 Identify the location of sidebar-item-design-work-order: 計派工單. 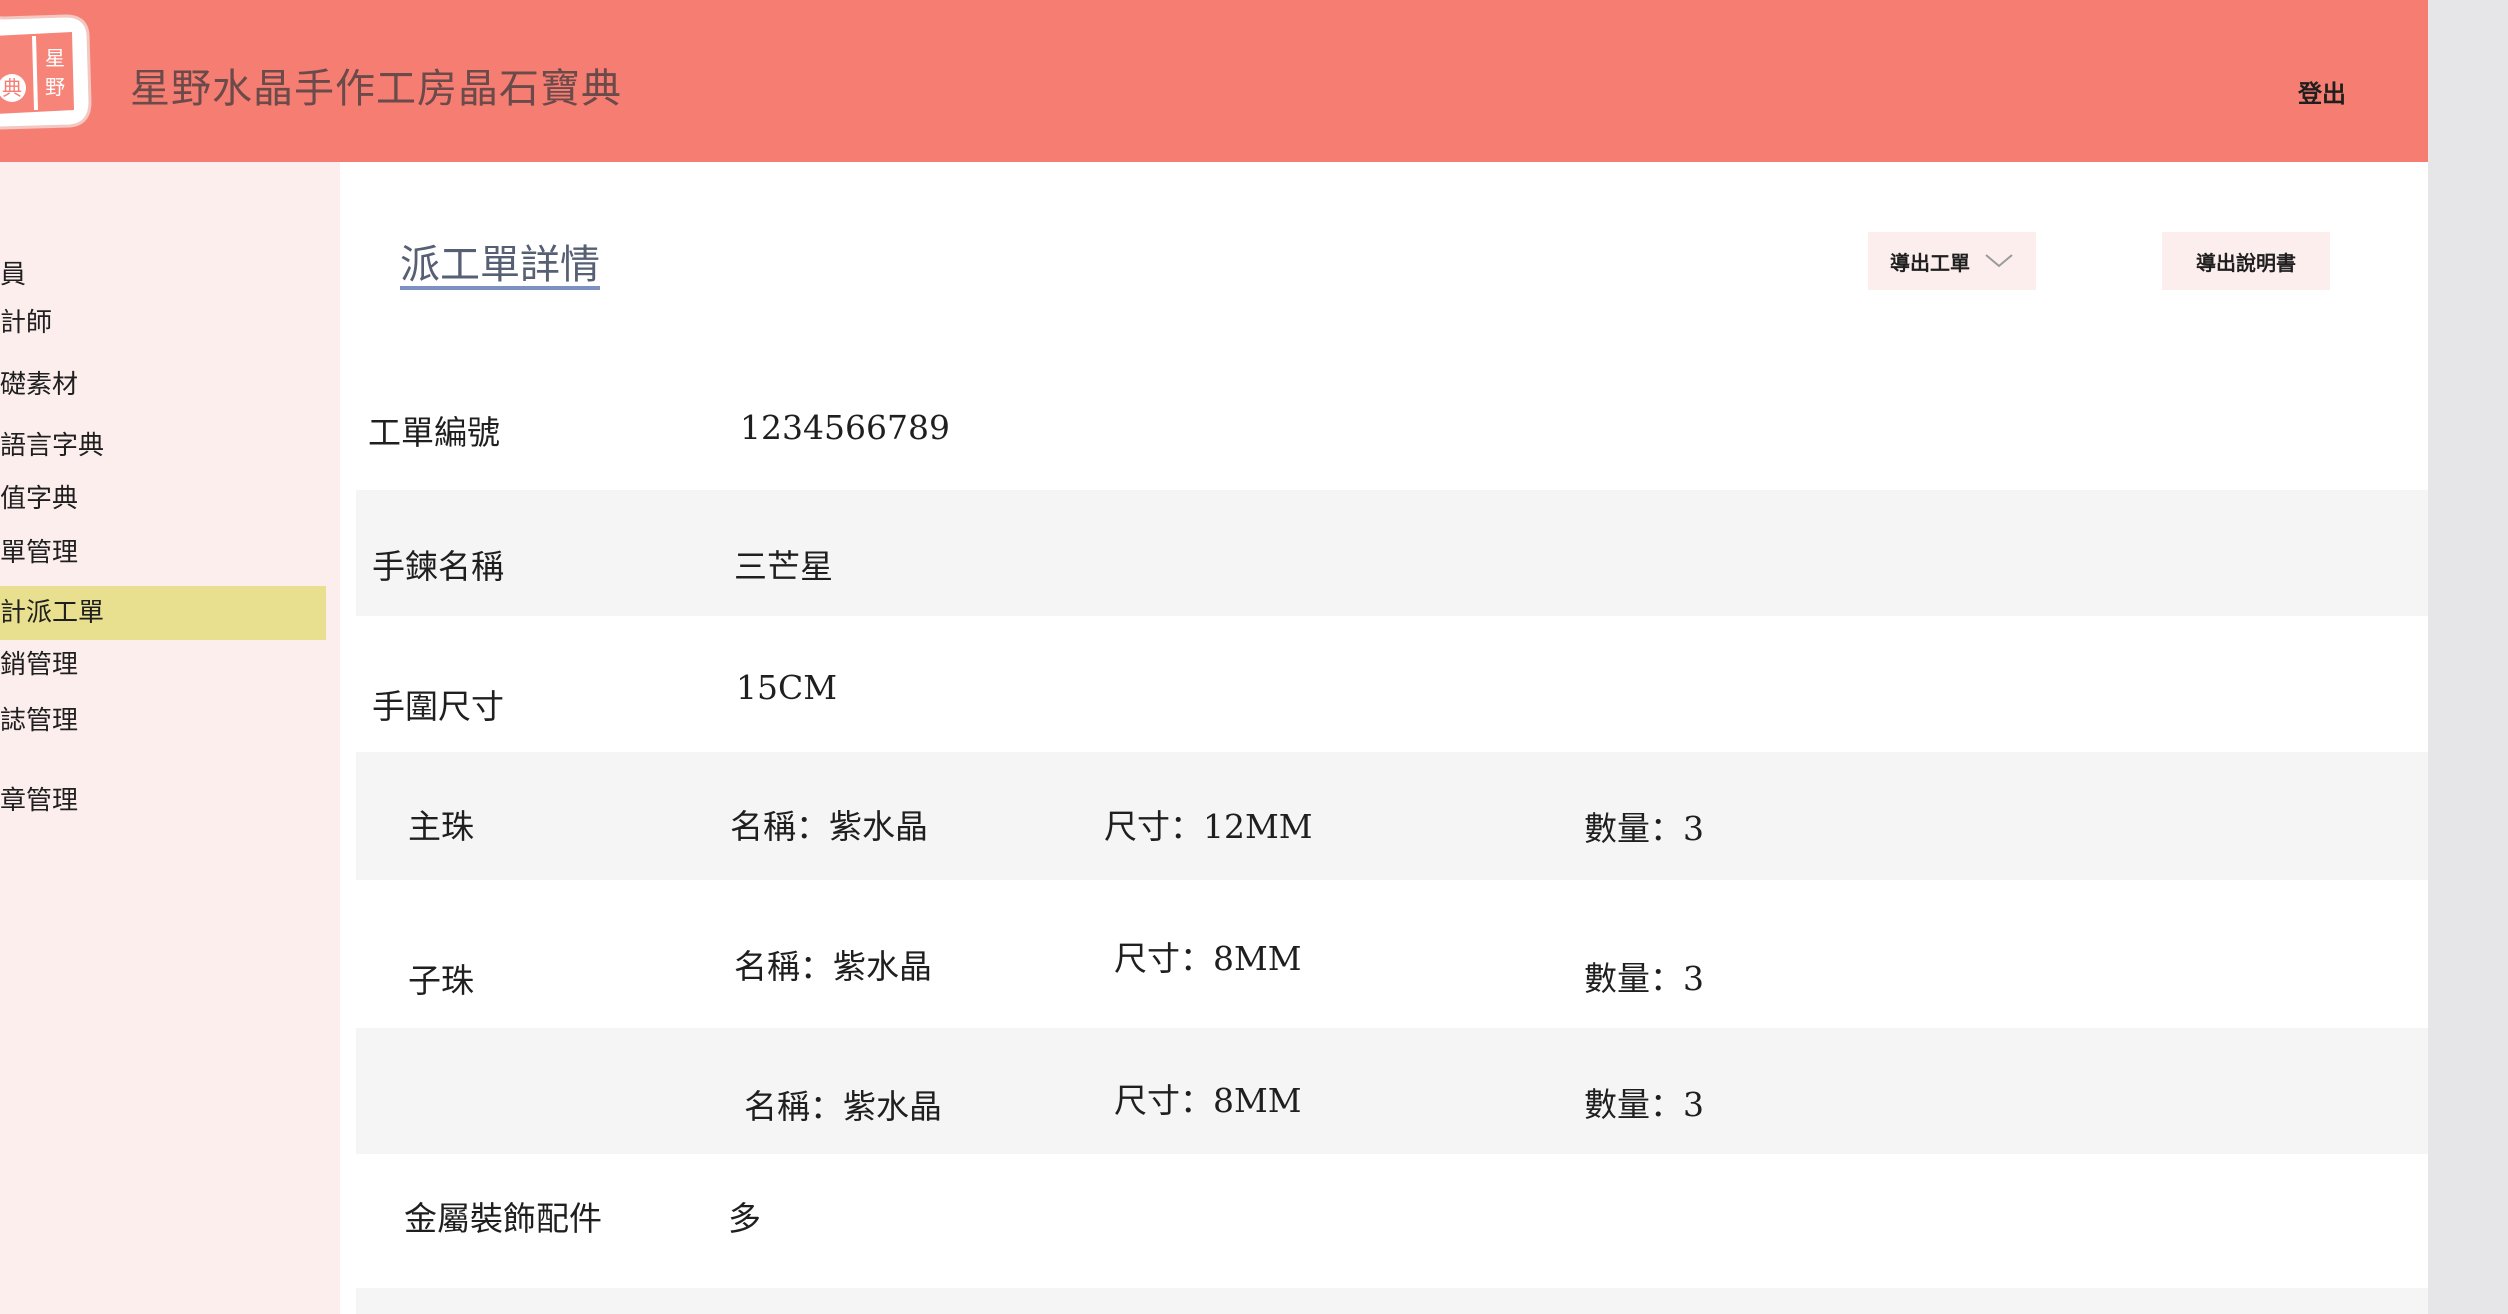
(163, 613).